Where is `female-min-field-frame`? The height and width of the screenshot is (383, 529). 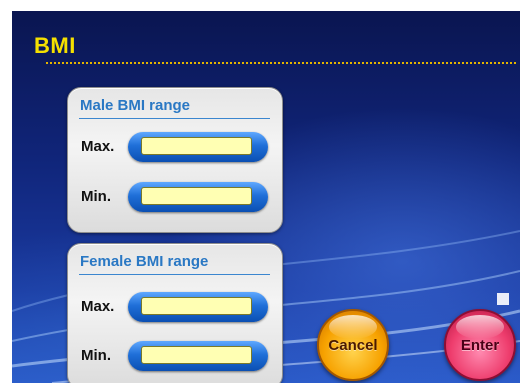
female-min-field-frame is located at coordinates (198, 356).